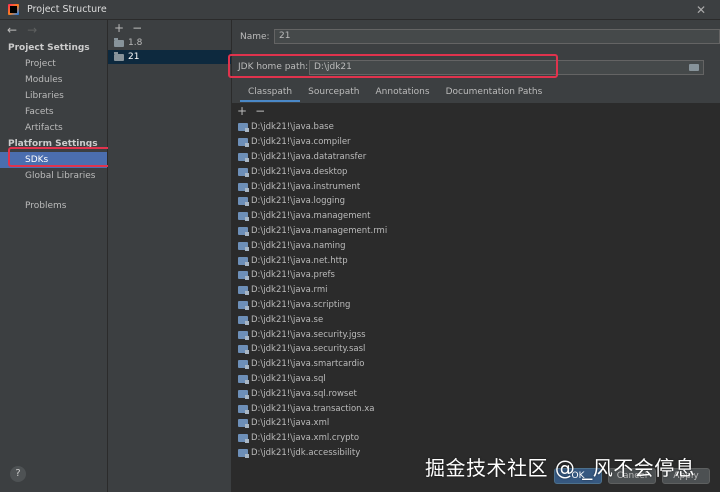  What do you see at coordinates (53, 176) in the screenshot?
I see `sidebar-item-global-libraries: Global Libraries` at bounding box center [53, 176].